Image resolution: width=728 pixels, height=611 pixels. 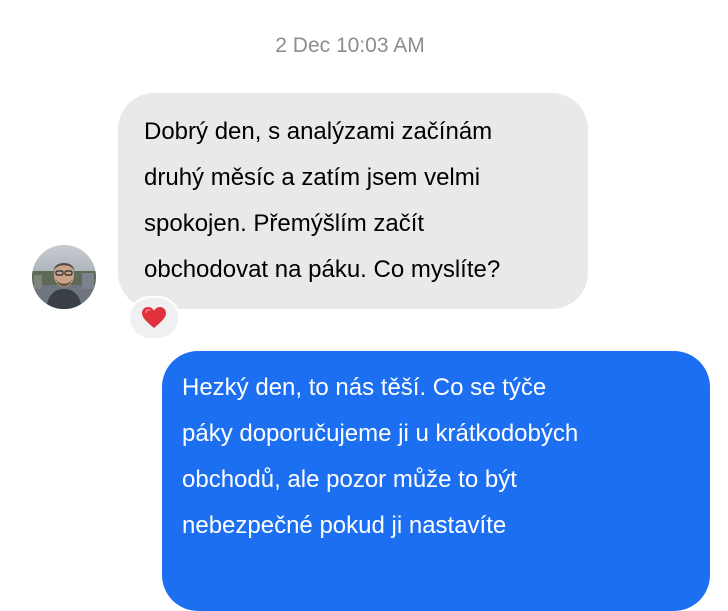 I want to click on sender-avatar, so click(x=64, y=277).